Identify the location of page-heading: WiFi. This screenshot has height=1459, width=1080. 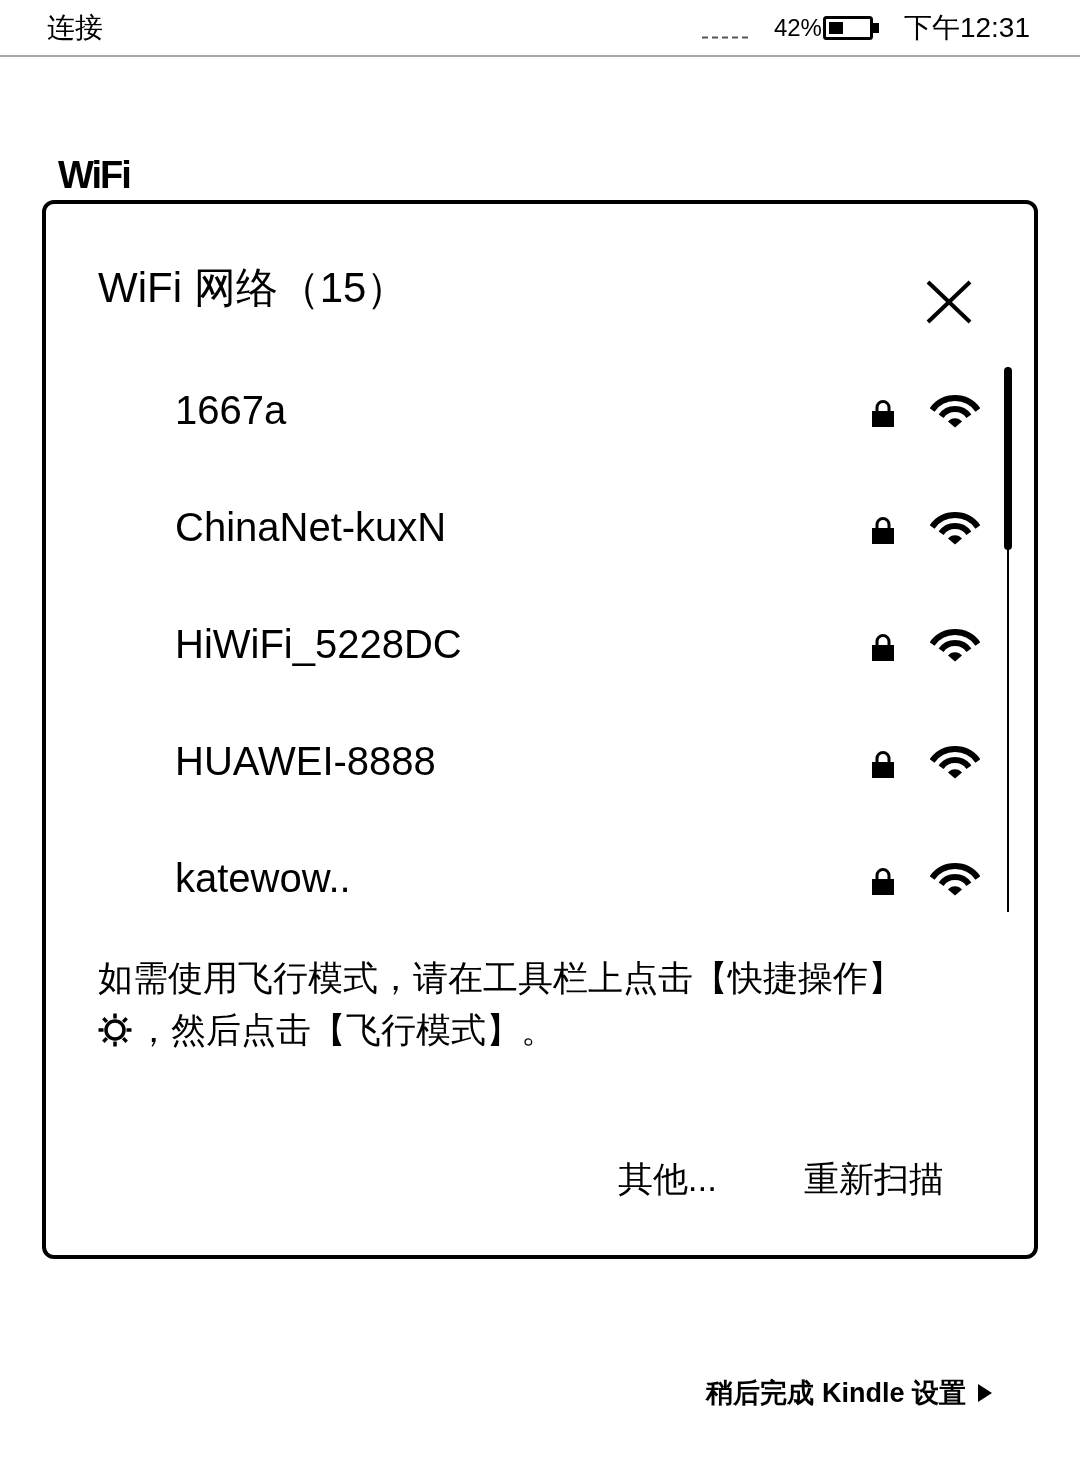
(94, 175).